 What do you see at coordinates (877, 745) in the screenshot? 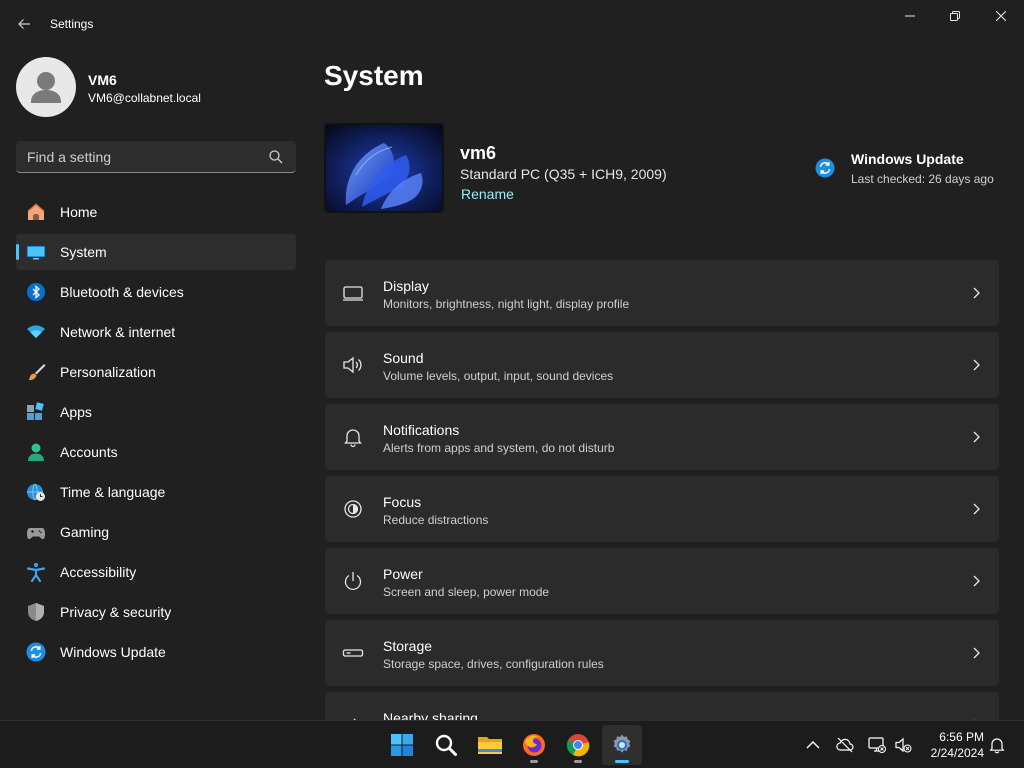
I see `network-disconnected-icon` at bounding box center [877, 745].